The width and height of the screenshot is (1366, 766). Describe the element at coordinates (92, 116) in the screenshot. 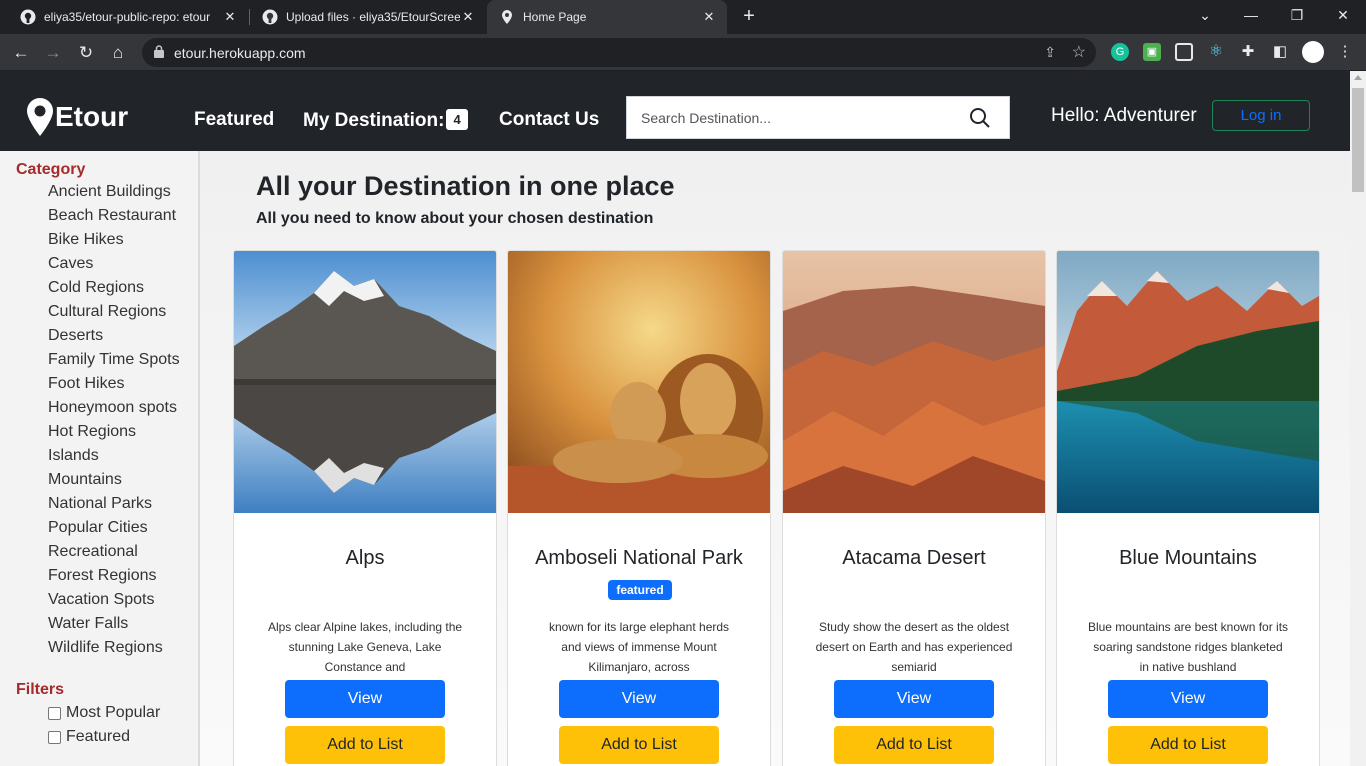

I see `logo-text: Etour` at that location.